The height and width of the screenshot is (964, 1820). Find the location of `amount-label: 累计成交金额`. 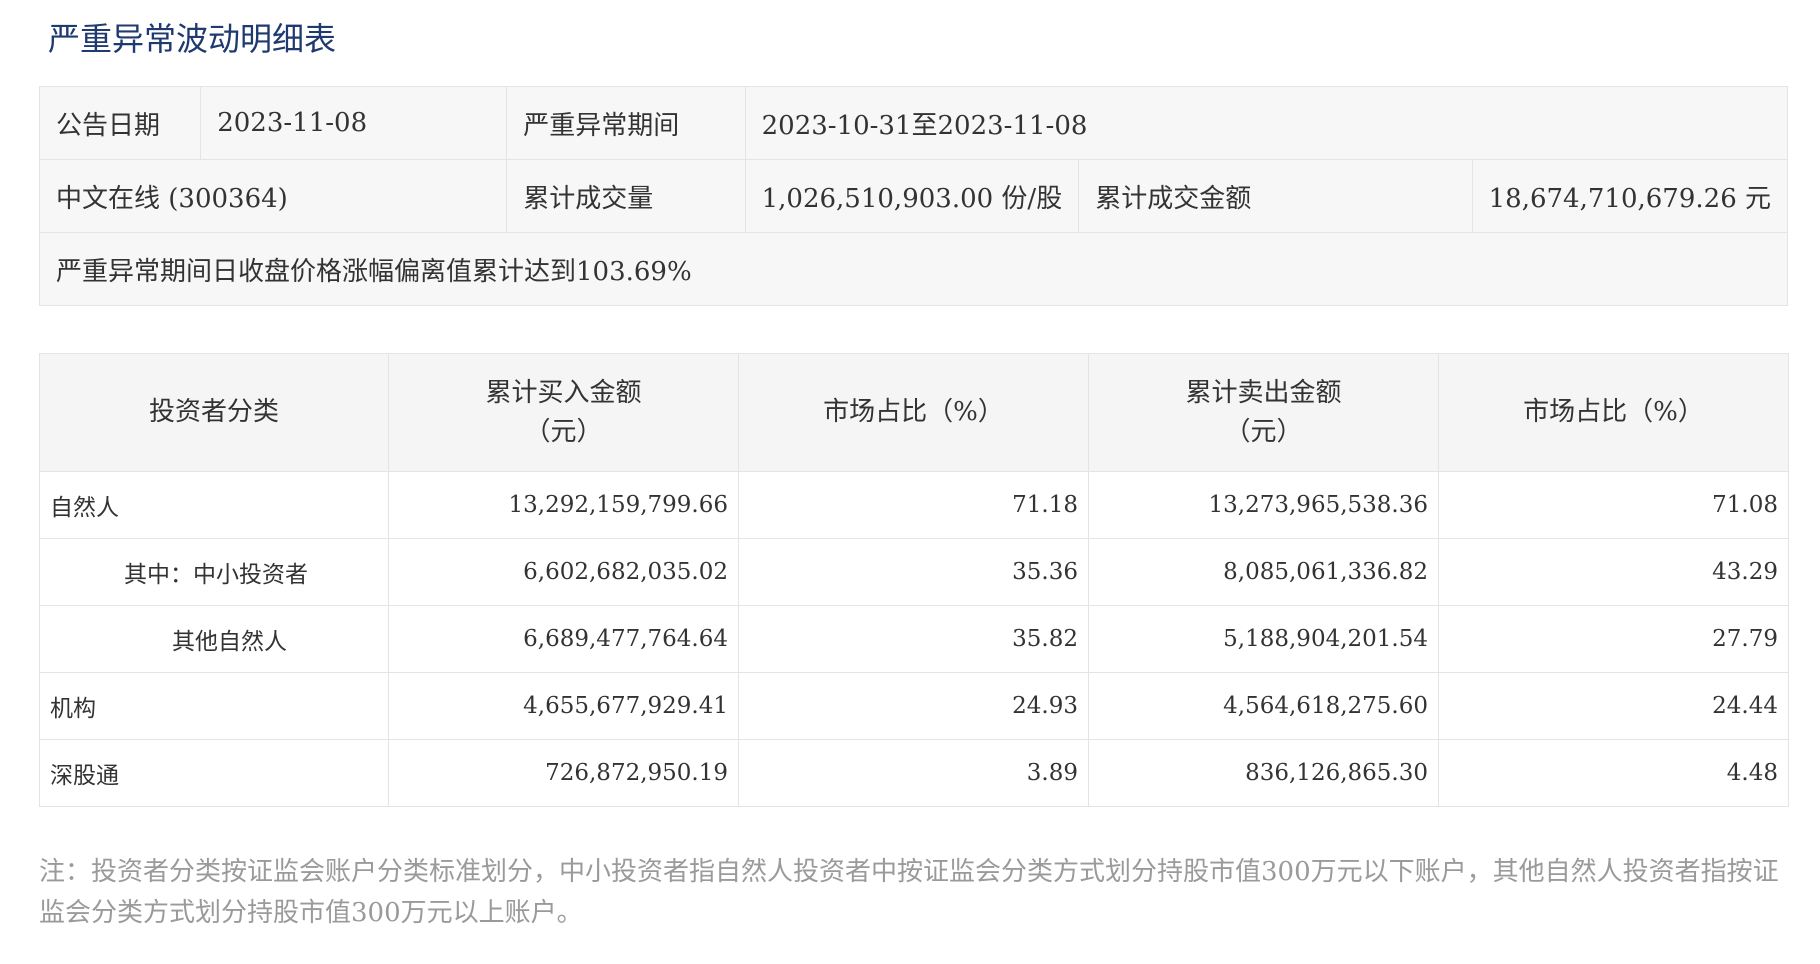

amount-label: 累计成交金额 is located at coordinates (1275, 196).